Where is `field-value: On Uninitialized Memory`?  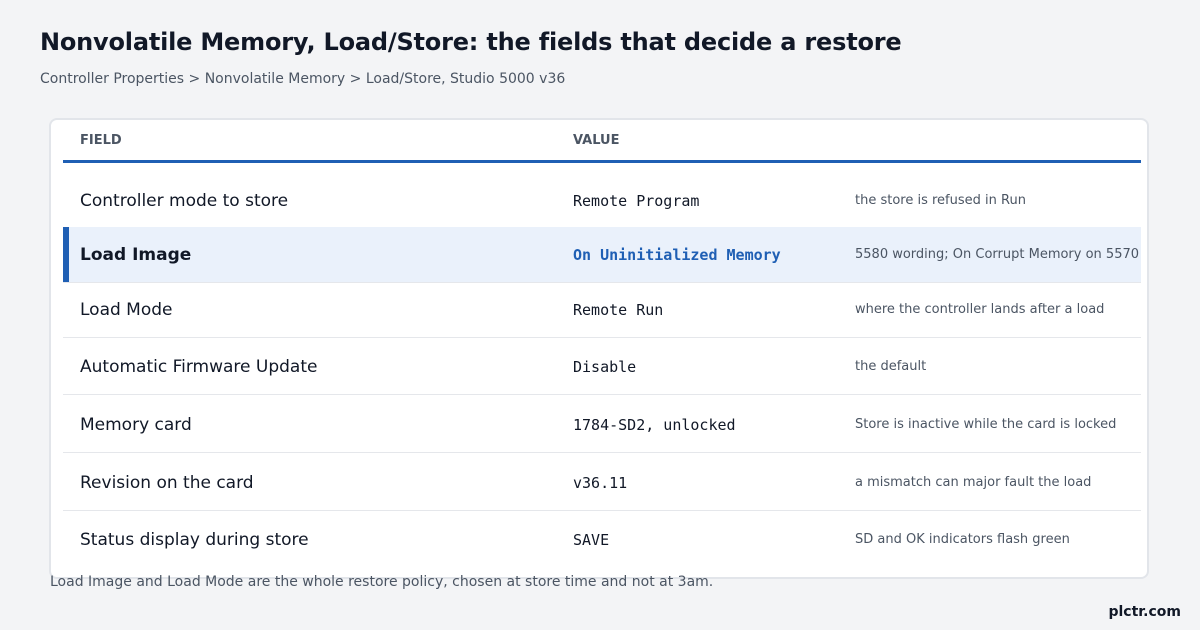 field-value: On Uninitialized Memory is located at coordinates (677, 255).